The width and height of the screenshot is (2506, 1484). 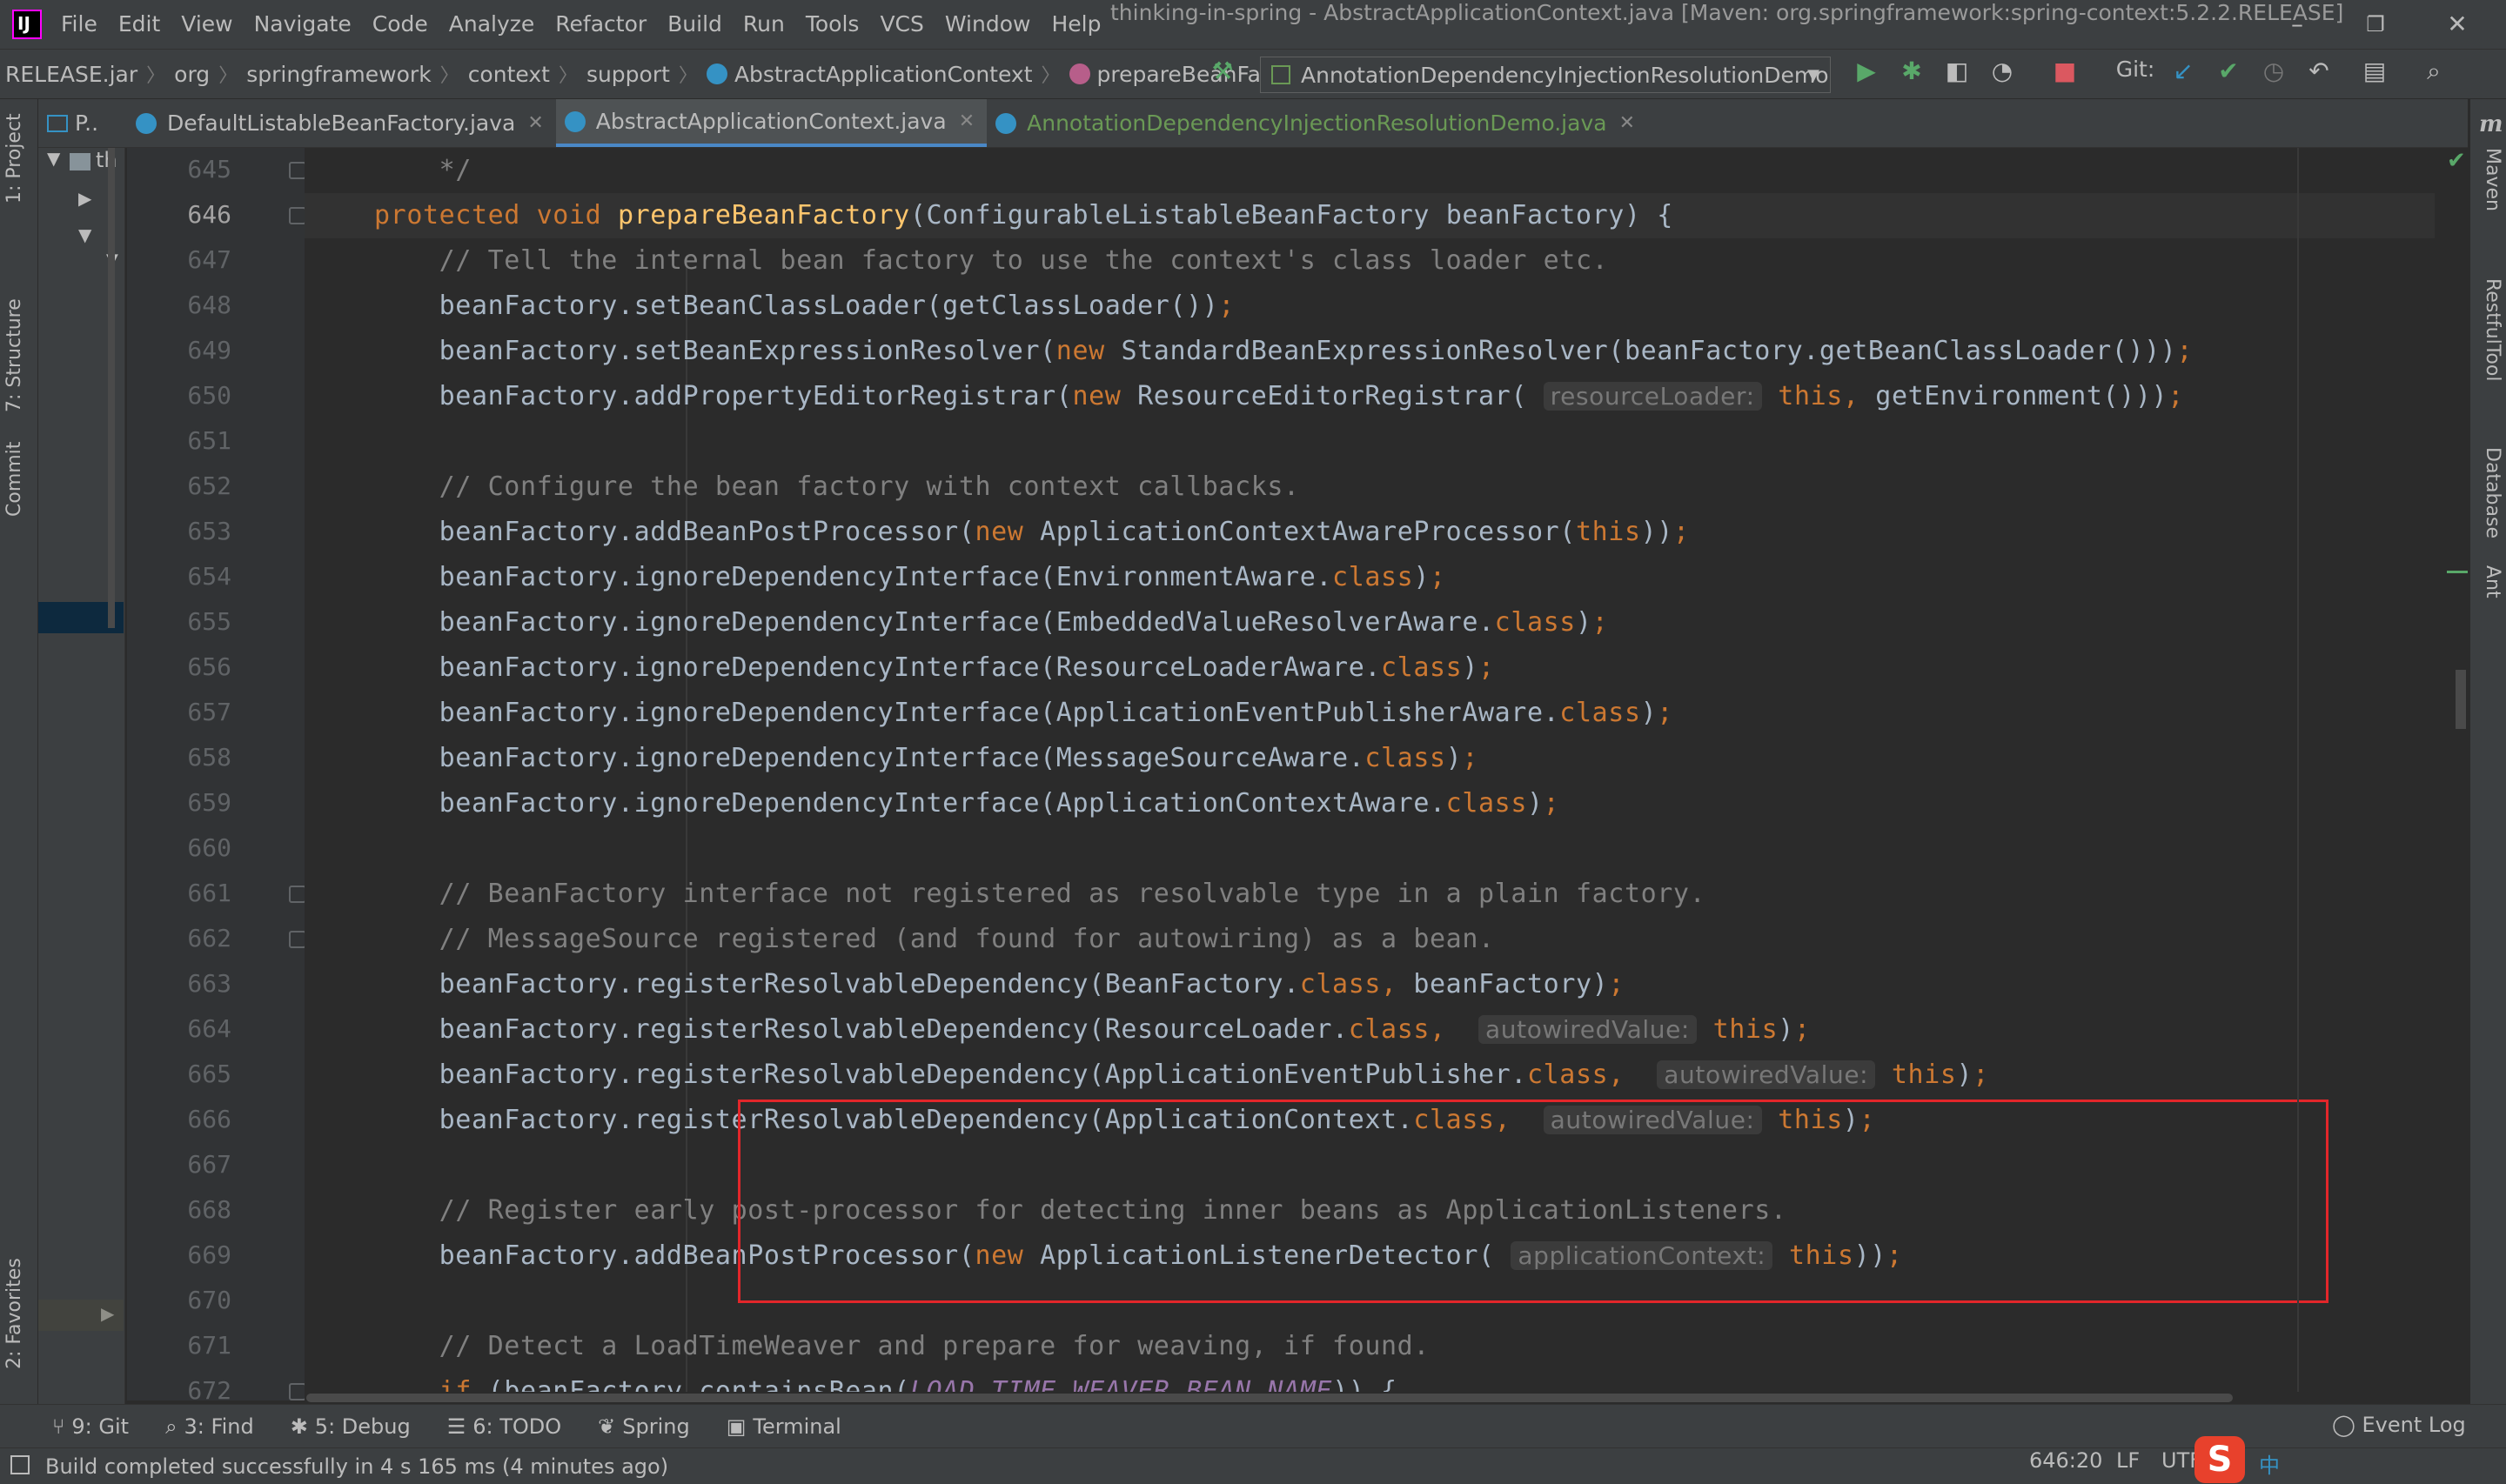 What do you see at coordinates (2128, 1460) in the screenshot?
I see `line-separator: LF` at bounding box center [2128, 1460].